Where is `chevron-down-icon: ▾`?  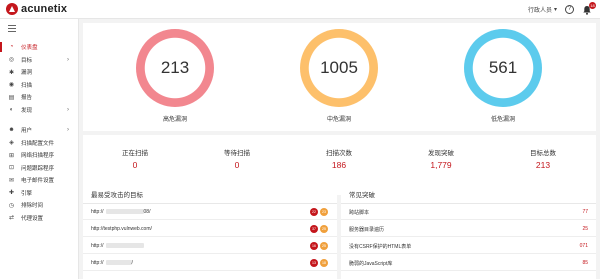 chevron-down-icon: ▾ is located at coordinates (555, 10).